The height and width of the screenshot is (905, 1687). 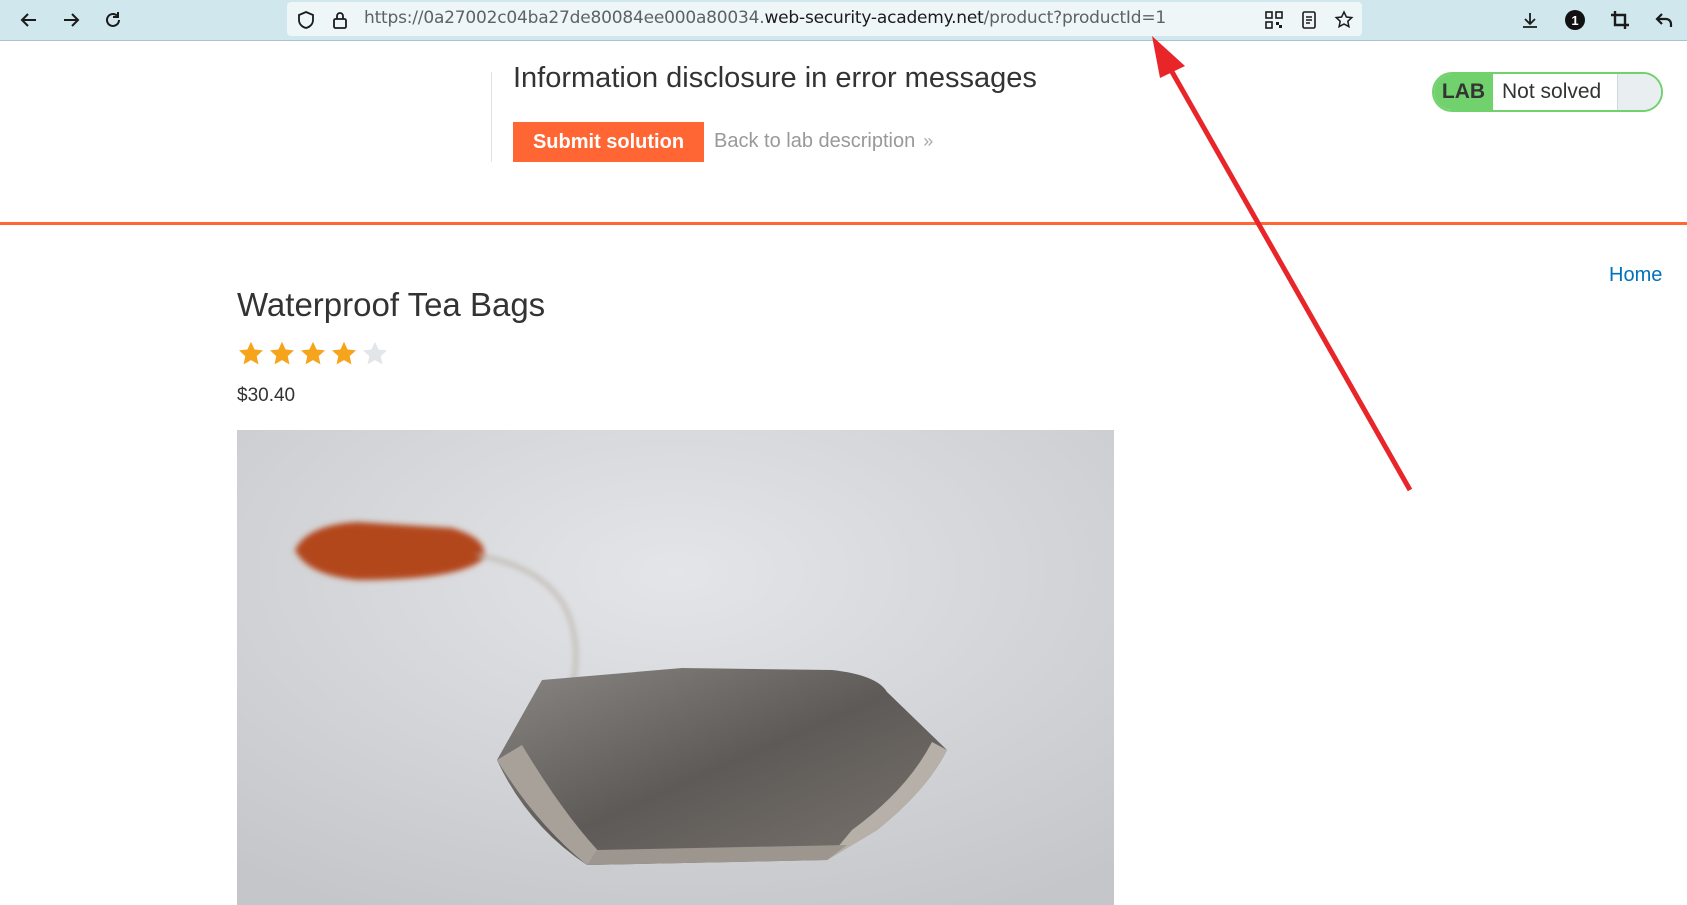 I want to click on home-link: Home, so click(x=1635, y=275).